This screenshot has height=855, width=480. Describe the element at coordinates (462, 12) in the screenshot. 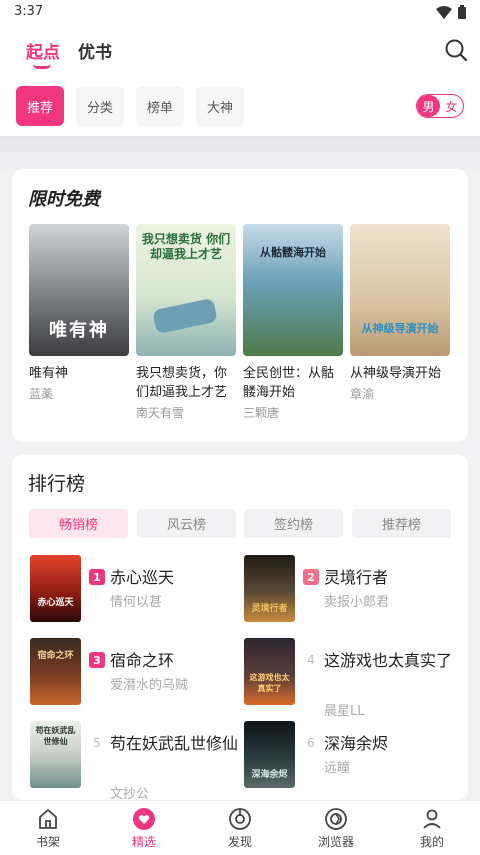

I see `battery-icon` at that location.